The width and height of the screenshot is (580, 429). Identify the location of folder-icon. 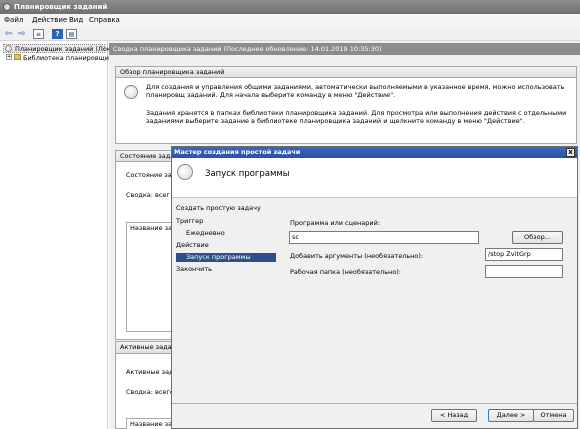
(17, 57).